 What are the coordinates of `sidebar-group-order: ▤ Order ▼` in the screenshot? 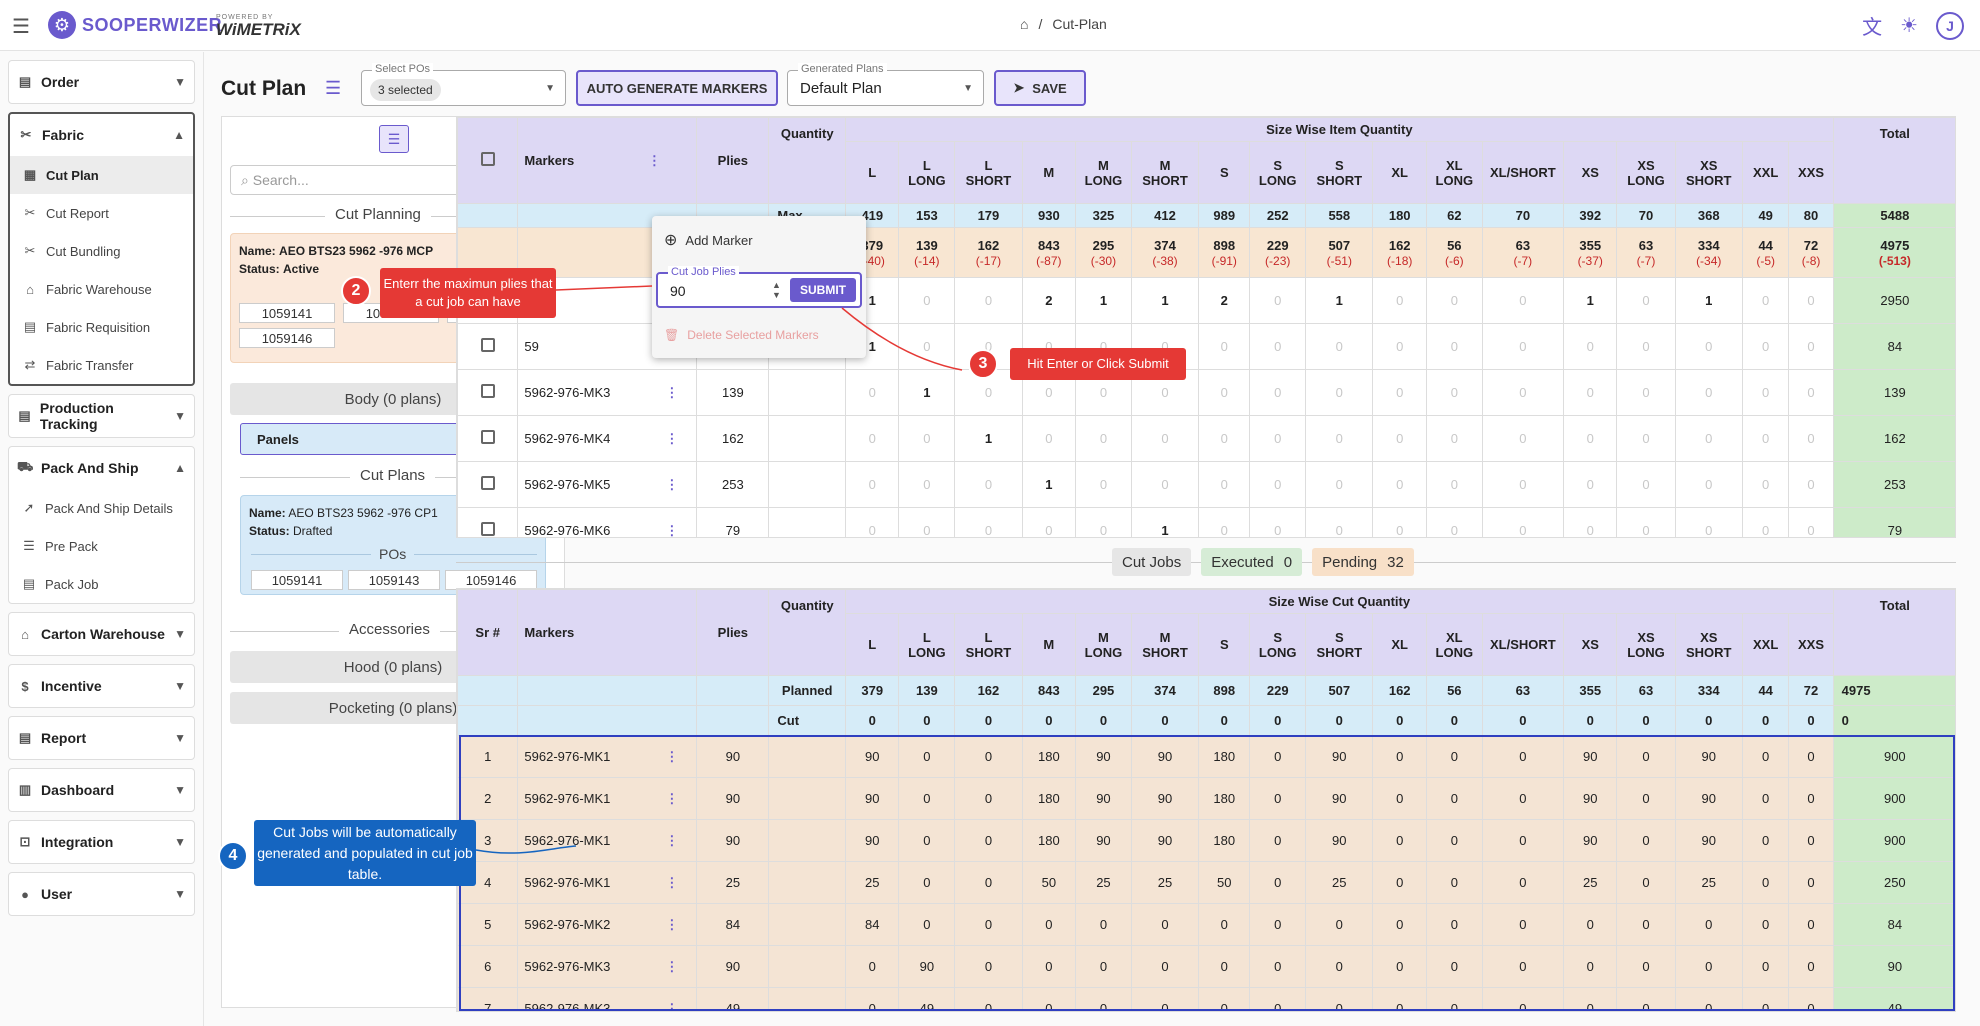 It's located at (101, 82).